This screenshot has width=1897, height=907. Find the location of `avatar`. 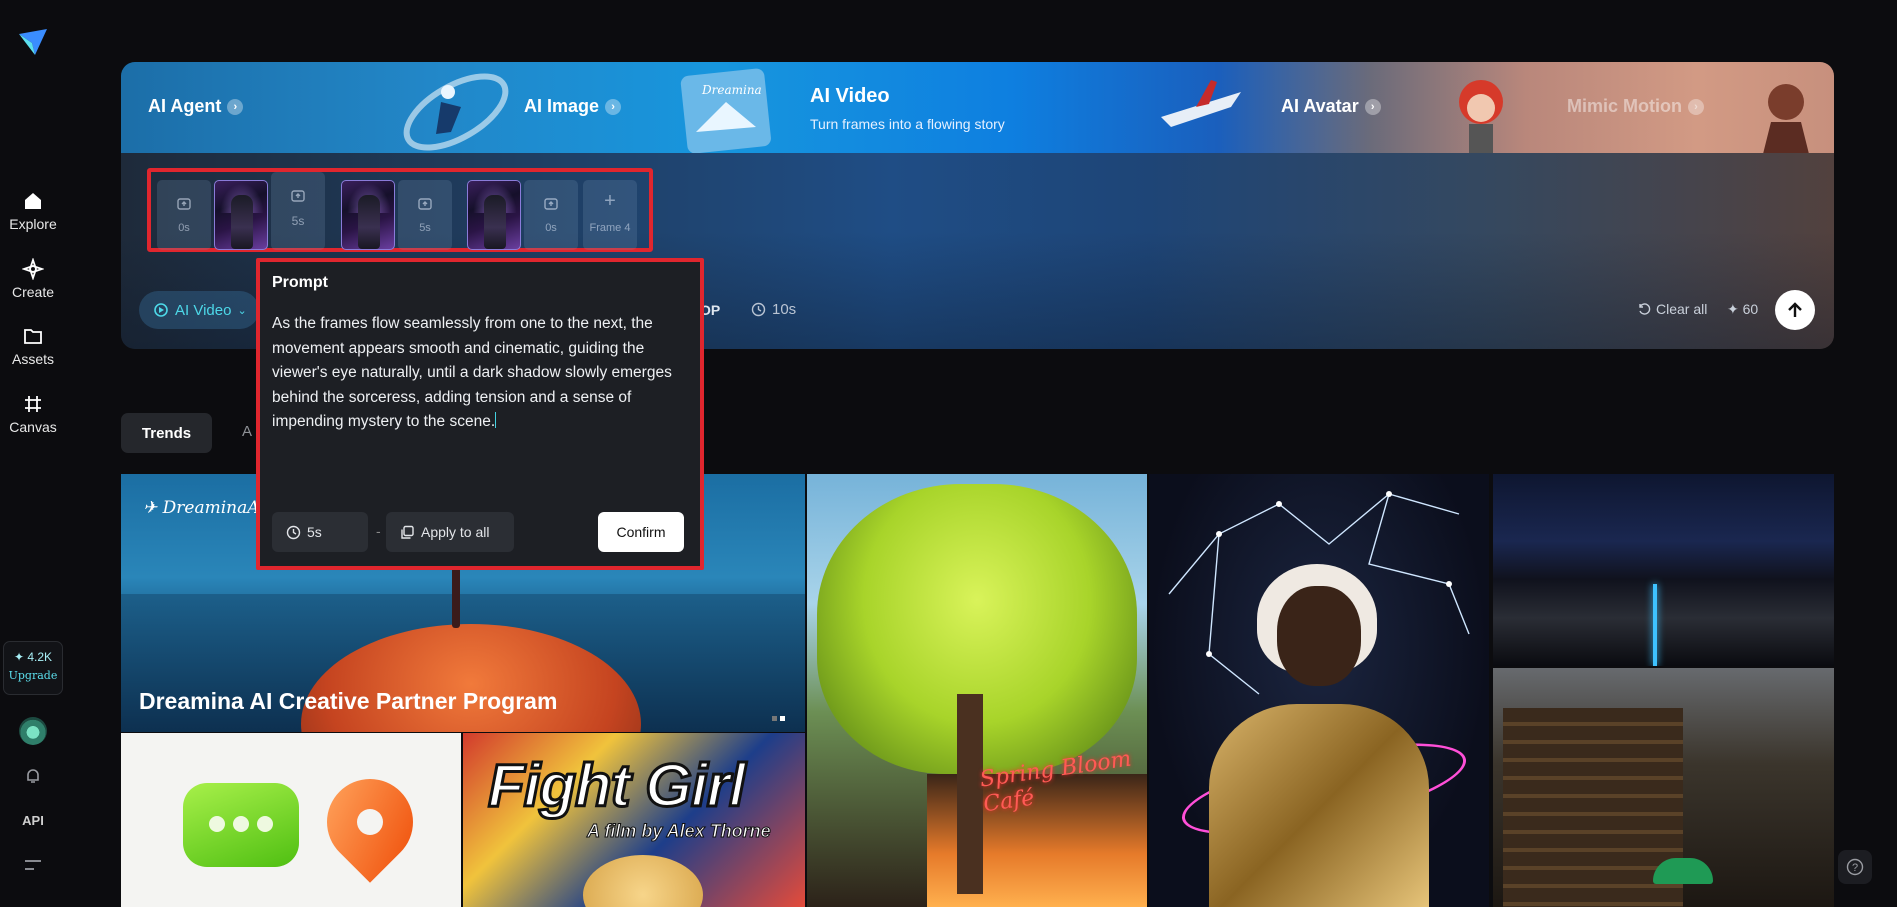

avatar is located at coordinates (33, 731).